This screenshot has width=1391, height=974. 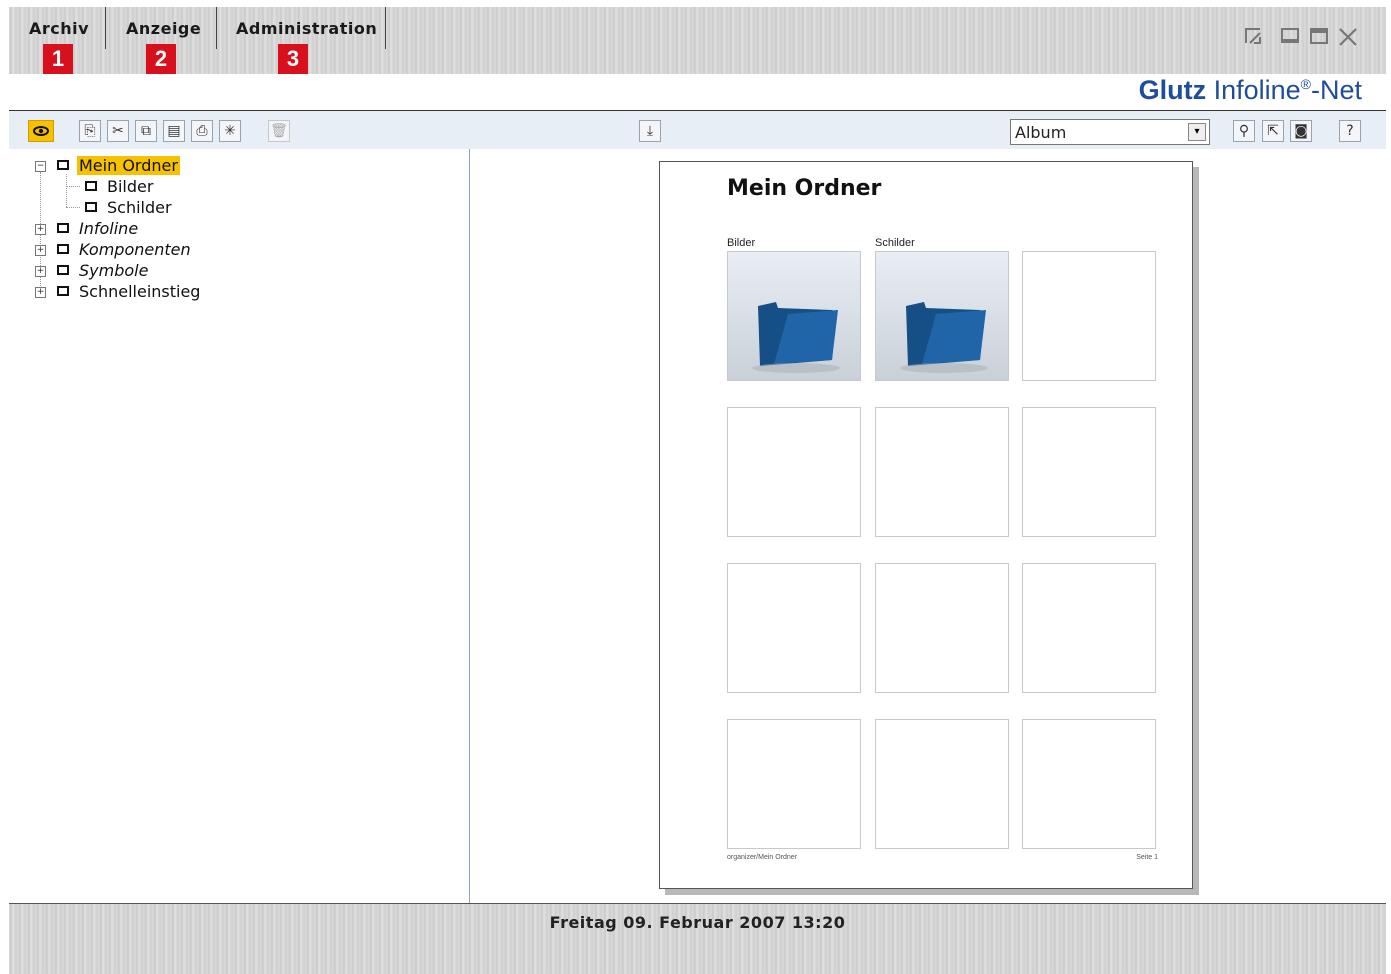 What do you see at coordinates (146, 131) in the screenshot?
I see `duplicate-icon: ⧉` at bounding box center [146, 131].